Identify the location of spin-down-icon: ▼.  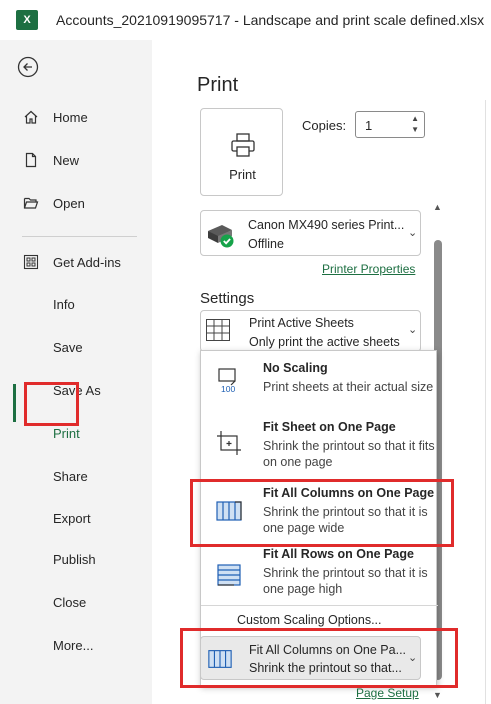
(415, 129).